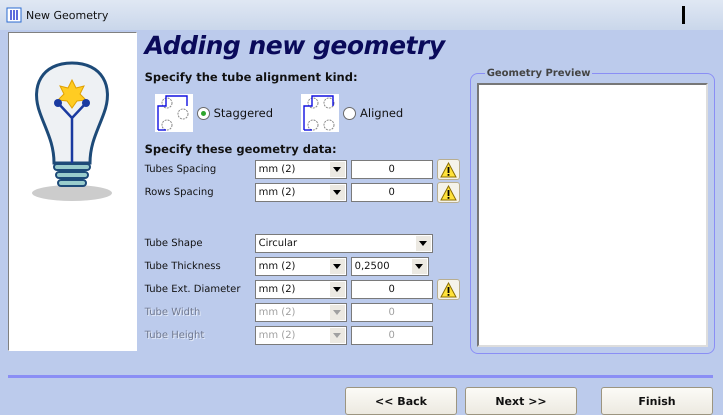  Describe the element at coordinates (241, 149) in the screenshot. I see `section-label: Specify these geometry data:` at that location.